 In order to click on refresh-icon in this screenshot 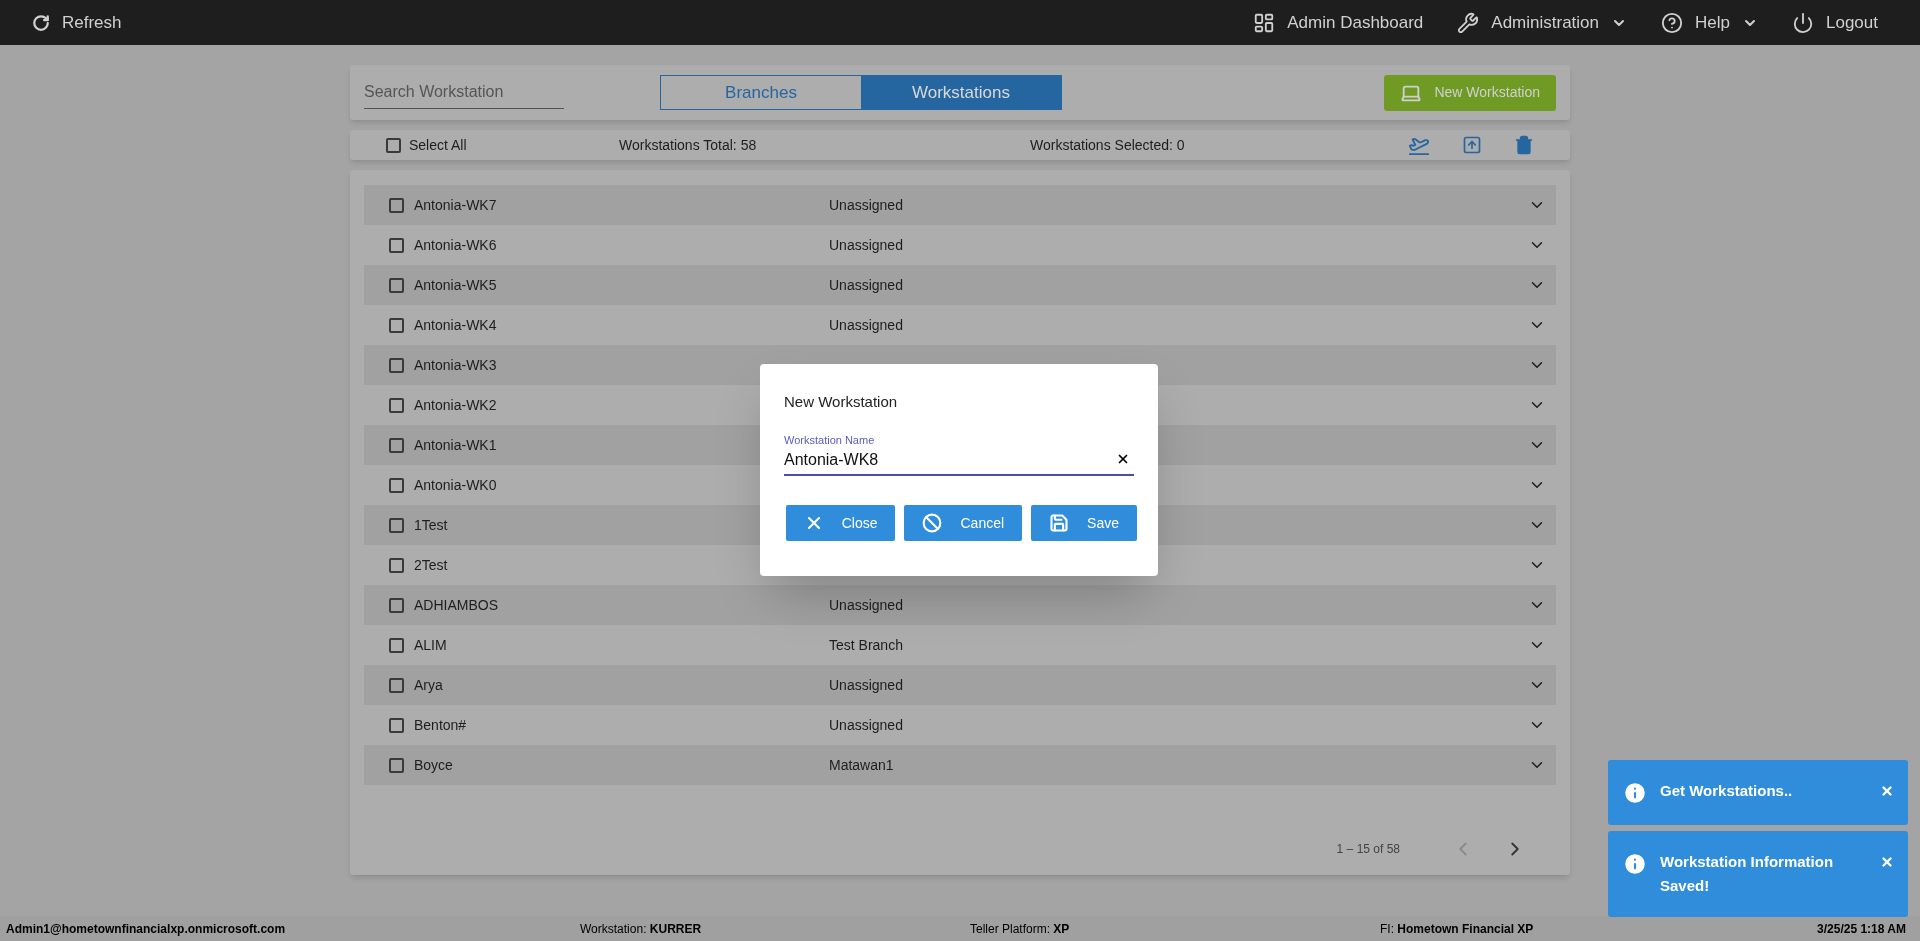, I will do `click(41, 22)`.